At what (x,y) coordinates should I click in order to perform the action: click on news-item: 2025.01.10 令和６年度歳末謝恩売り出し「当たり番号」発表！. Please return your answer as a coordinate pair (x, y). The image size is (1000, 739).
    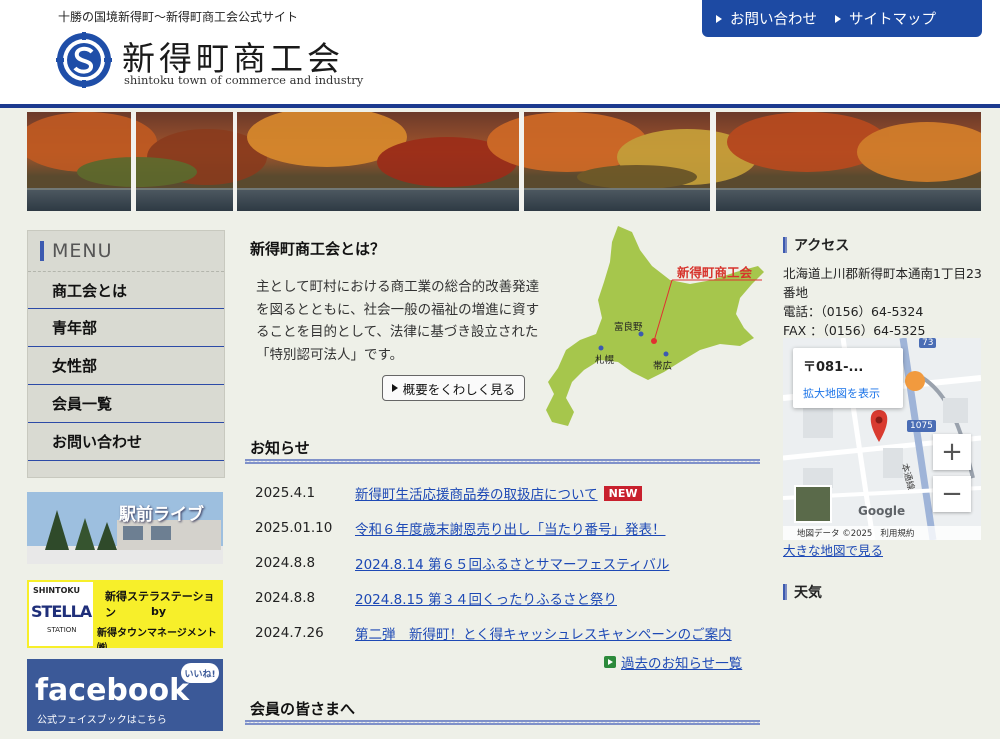
    Looking at the image, I should click on (460, 528).